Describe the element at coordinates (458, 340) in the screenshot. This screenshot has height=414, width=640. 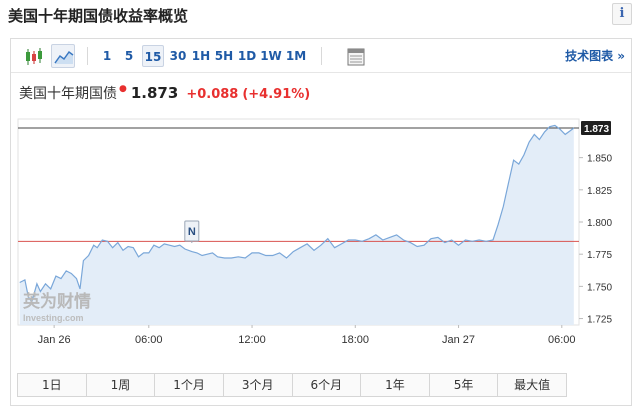
I see `x-tick-label: Jan 27` at that location.